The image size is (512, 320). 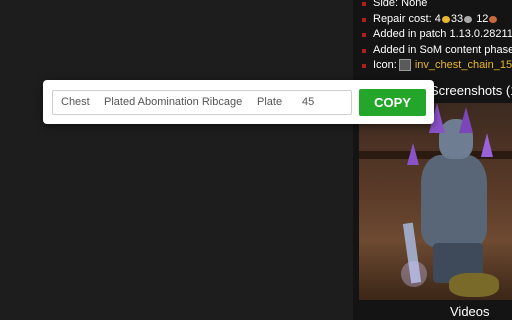 What do you see at coordinates (404, 18) in the screenshot?
I see `repair-cost-label: Repair cost:` at bounding box center [404, 18].